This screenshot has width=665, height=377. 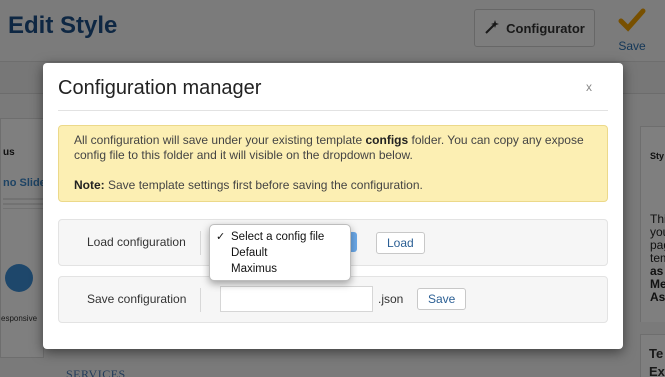 I want to click on load-button: Load, so click(x=400, y=243).